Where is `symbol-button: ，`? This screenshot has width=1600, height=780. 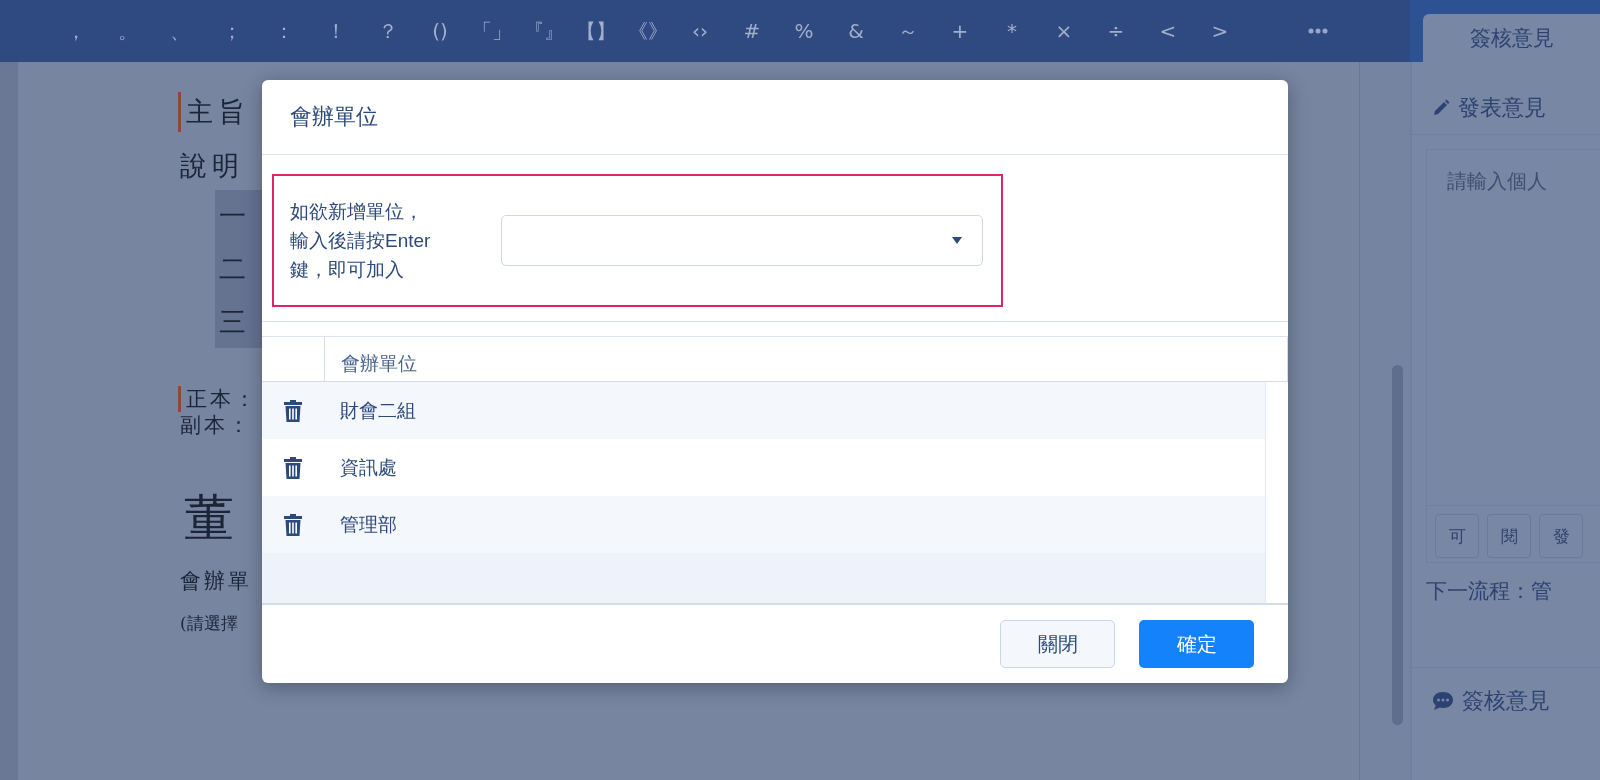
symbol-button: ， is located at coordinates (76, 31).